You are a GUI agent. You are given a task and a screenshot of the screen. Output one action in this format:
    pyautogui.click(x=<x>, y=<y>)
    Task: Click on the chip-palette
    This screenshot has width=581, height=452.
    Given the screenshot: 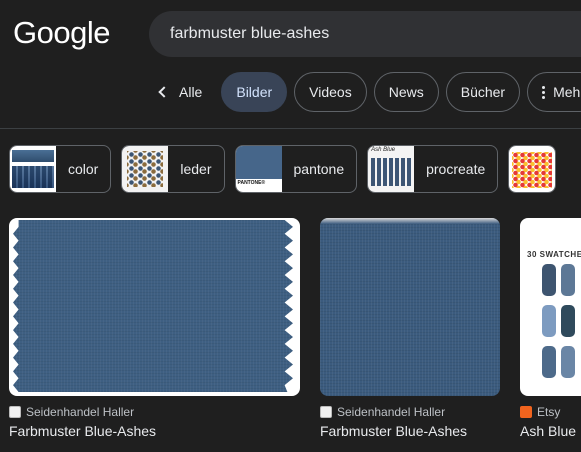 What is the action you would take?
    pyautogui.click(x=532, y=169)
    